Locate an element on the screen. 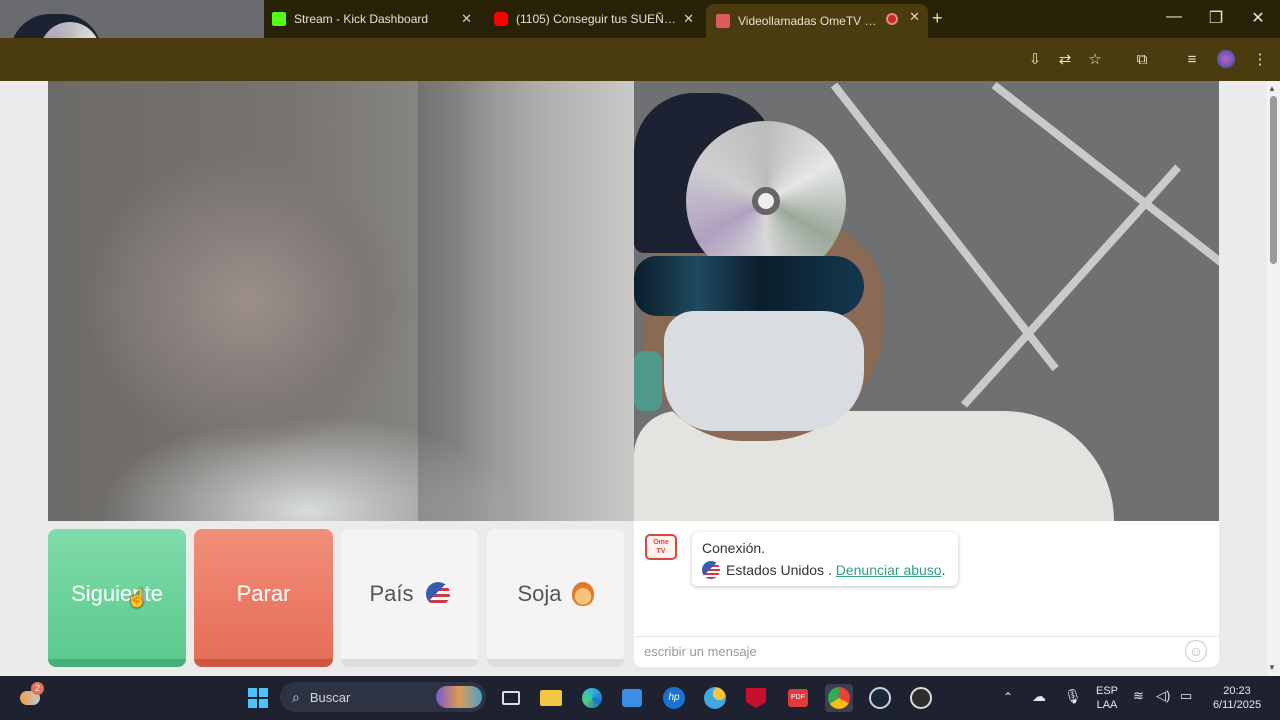 This screenshot has height=720, width=1280. search-icon: ⌕ is located at coordinates (296, 696).